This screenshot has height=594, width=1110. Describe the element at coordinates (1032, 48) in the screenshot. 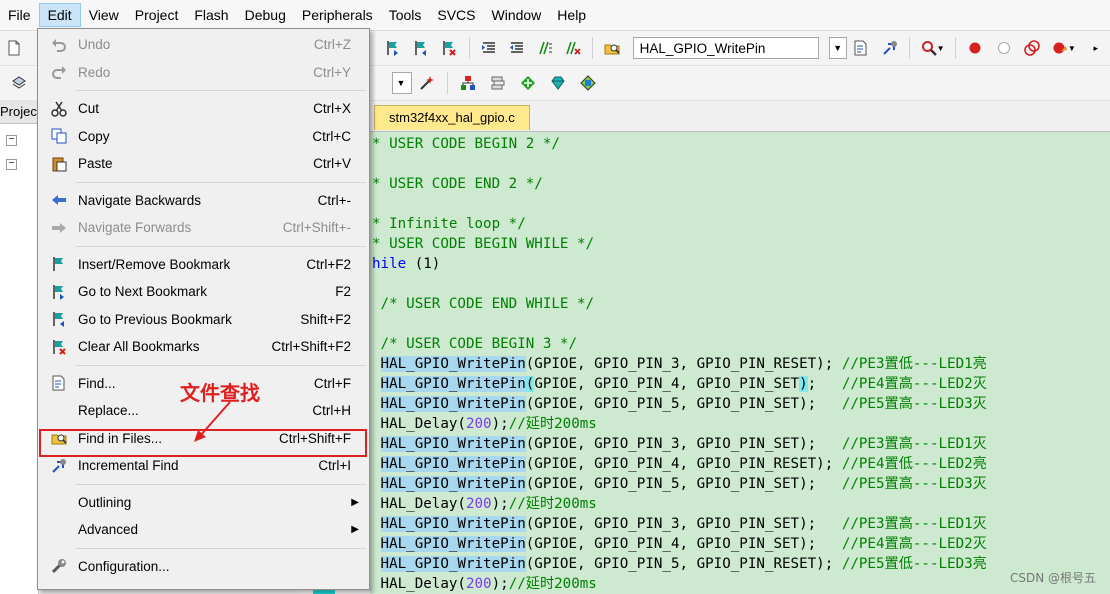

I see `disable-all-breakpoints-button` at that location.